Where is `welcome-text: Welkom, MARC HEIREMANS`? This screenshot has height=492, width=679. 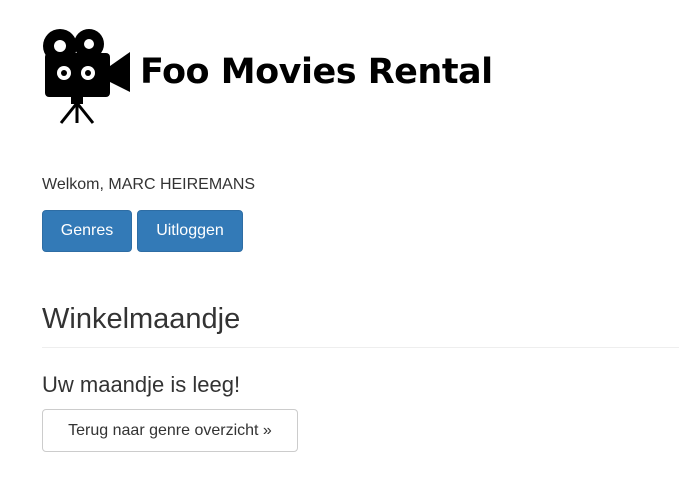
welcome-text: Welkom, MARC HEIREMANS is located at coordinates (149, 184).